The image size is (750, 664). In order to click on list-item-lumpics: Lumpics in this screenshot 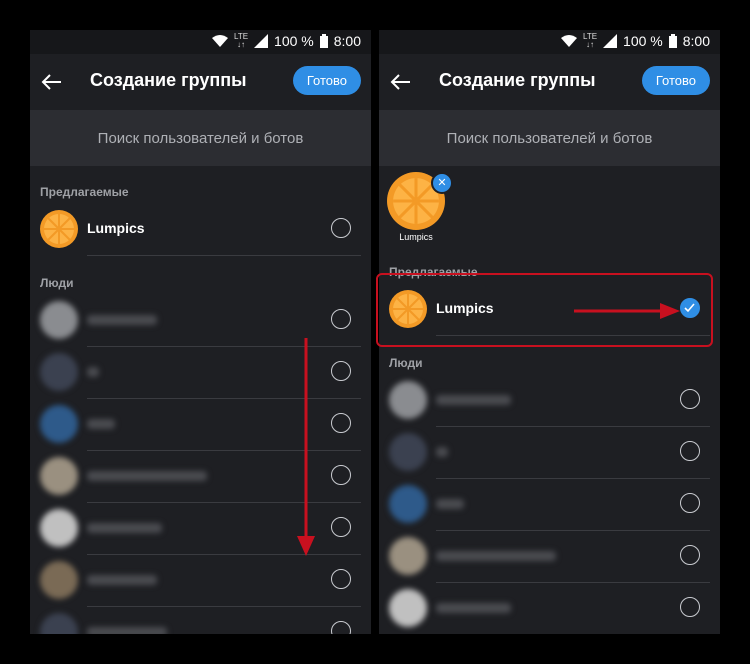, I will do `click(200, 229)`.